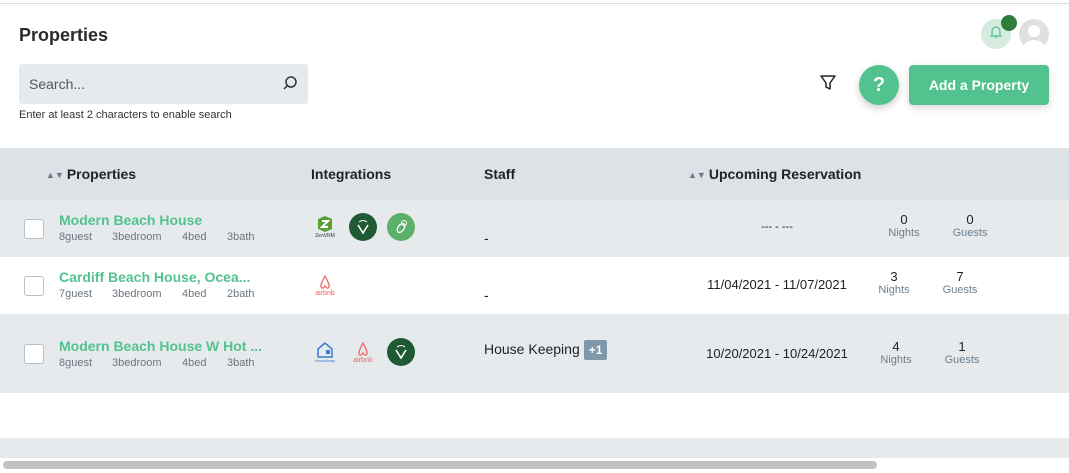 The height and width of the screenshot is (473, 1069). Describe the element at coordinates (962, 352) in the screenshot. I see `guests: 1 Guests` at that location.